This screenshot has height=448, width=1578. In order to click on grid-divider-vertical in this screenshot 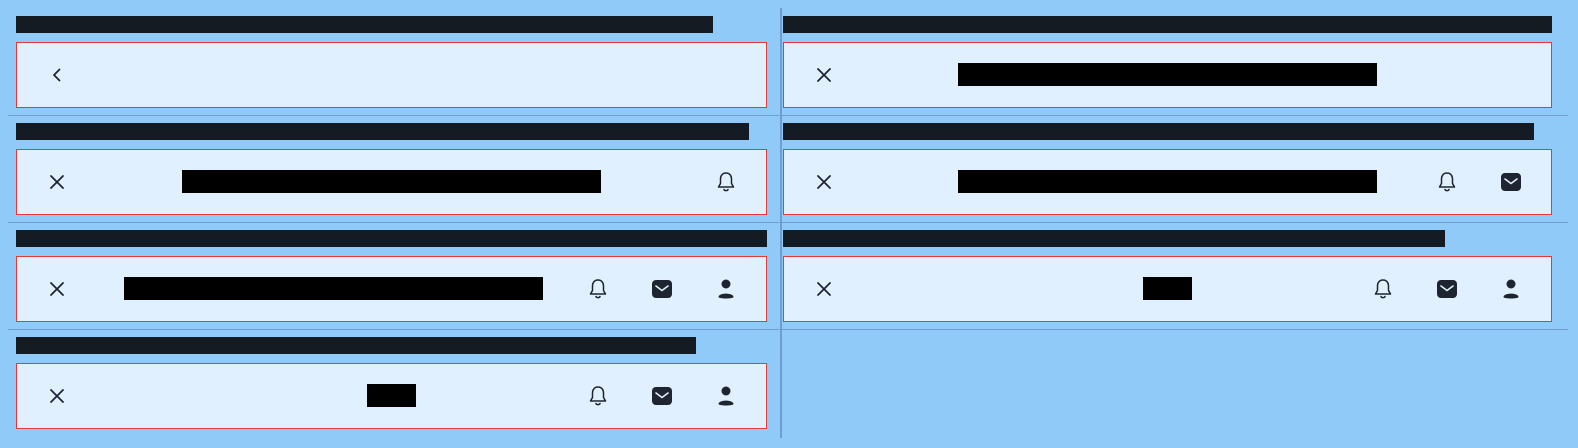, I will do `click(781, 223)`.